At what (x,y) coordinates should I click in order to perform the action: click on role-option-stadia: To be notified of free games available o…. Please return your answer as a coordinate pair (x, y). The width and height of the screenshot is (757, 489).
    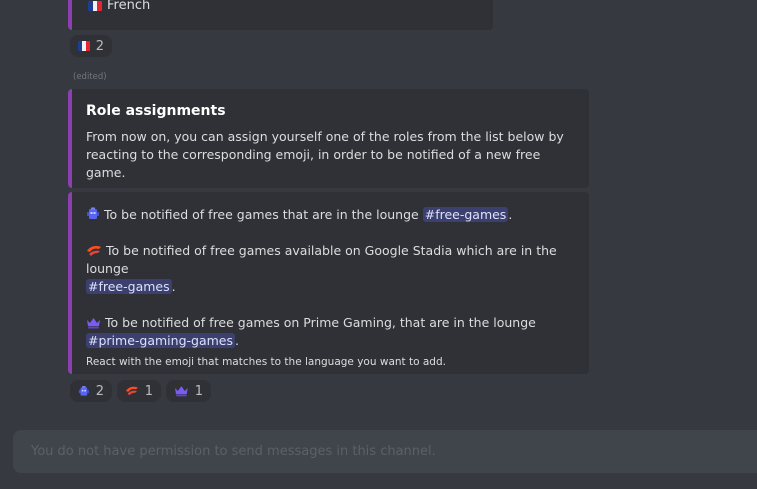
    Looking at the image, I should click on (329, 269).